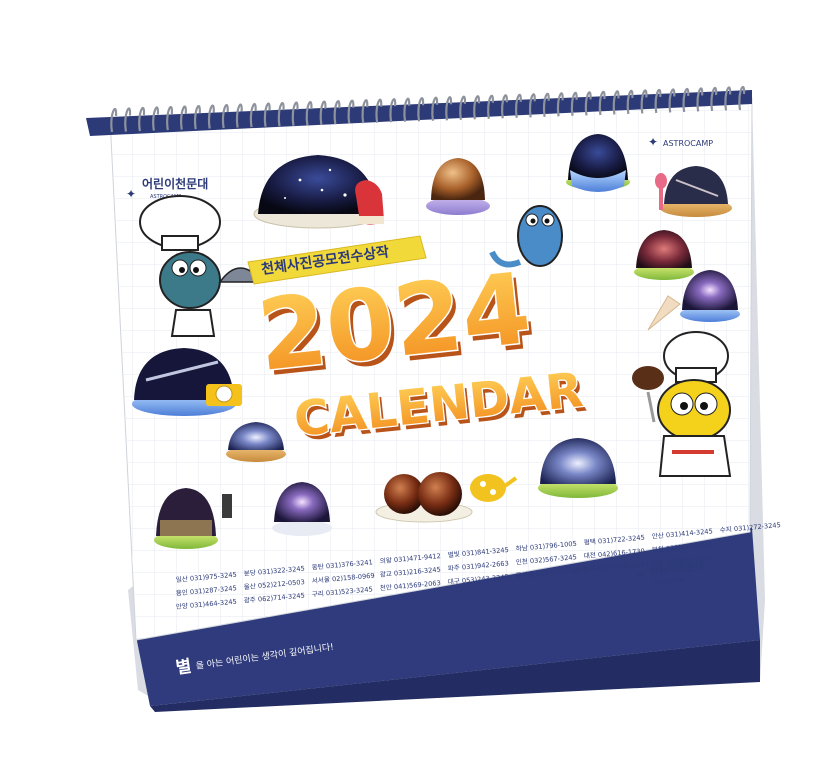  What do you see at coordinates (184, 668) in the screenshot?
I see `slogan-star-word: 별` at bounding box center [184, 668].